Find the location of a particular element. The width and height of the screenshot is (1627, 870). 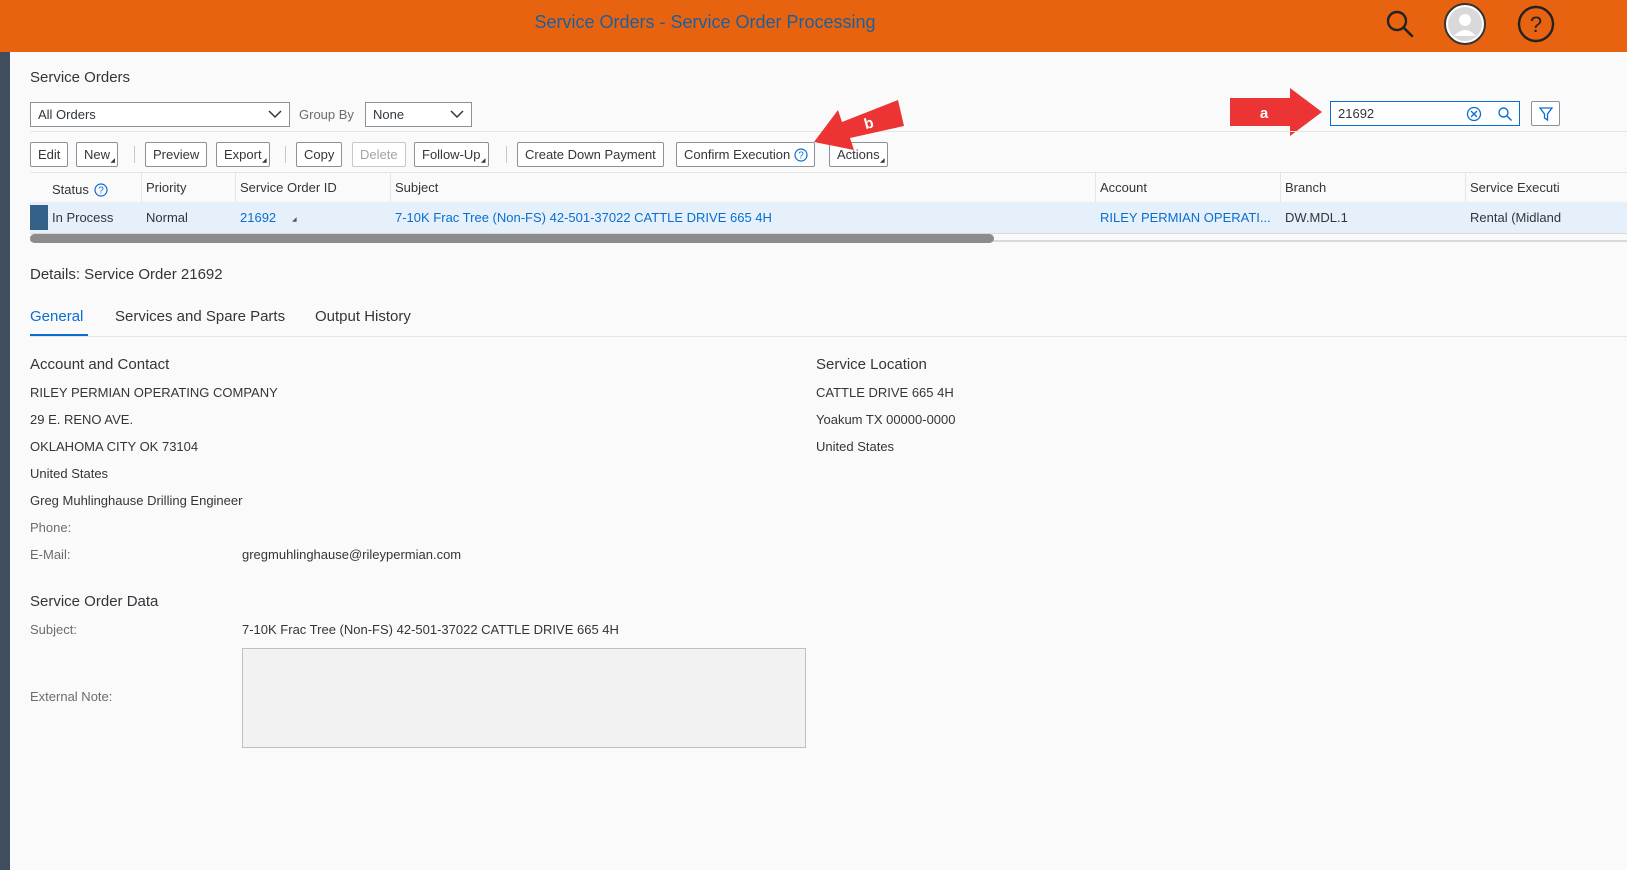

group-by-select: None is located at coordinates (418, 114).